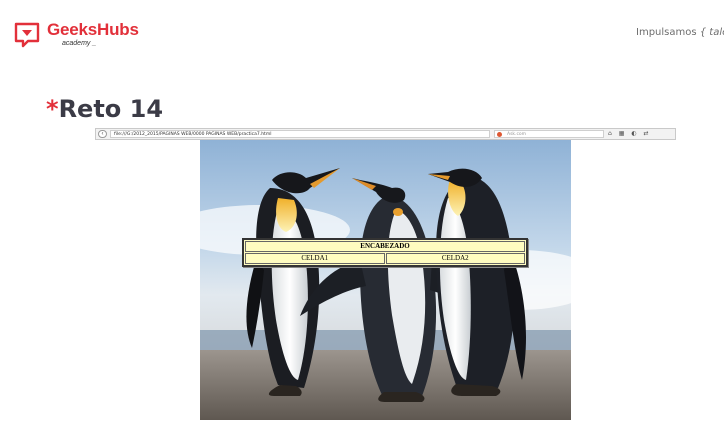 This screenshot has height=434, width=724. What do you see at coordinates (517, 134) in the screenshot?
I see `search-placeholder: Ask.com` at bounding box center [517, 134].